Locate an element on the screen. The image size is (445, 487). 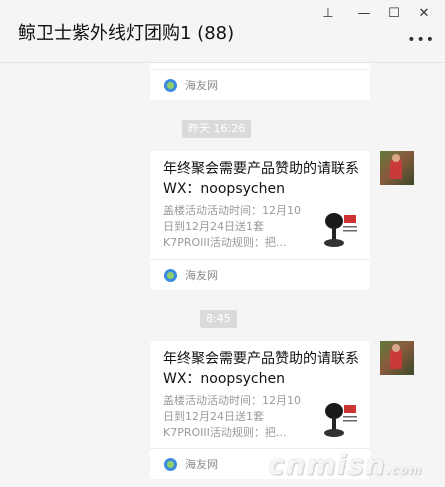
timestamp: 8:45 is located at coordinates (218, 319).